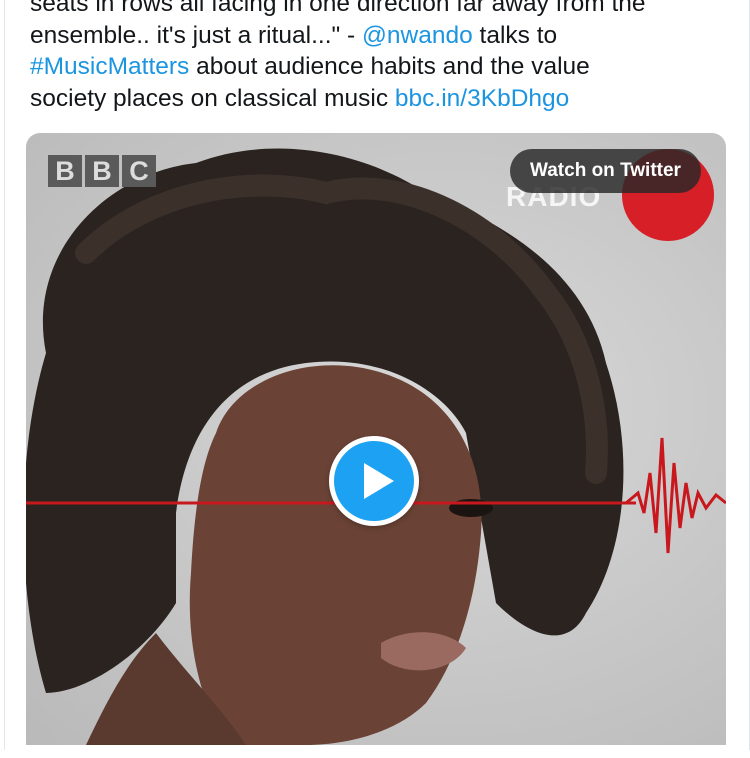 This screenshot has width=750, height=758. Describe the element at coordinates (515, 35) in the screenshot. I see `tweet-line-2-tail: talks to` at that location.